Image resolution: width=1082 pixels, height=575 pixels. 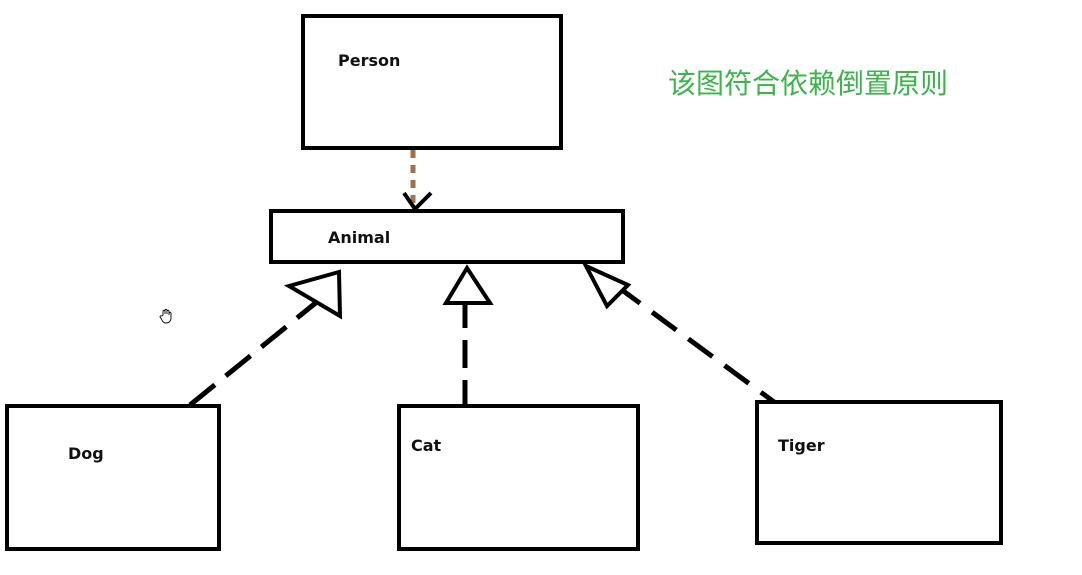 I want to click on tiger-node: Tiger, so click(x=879, y=472).